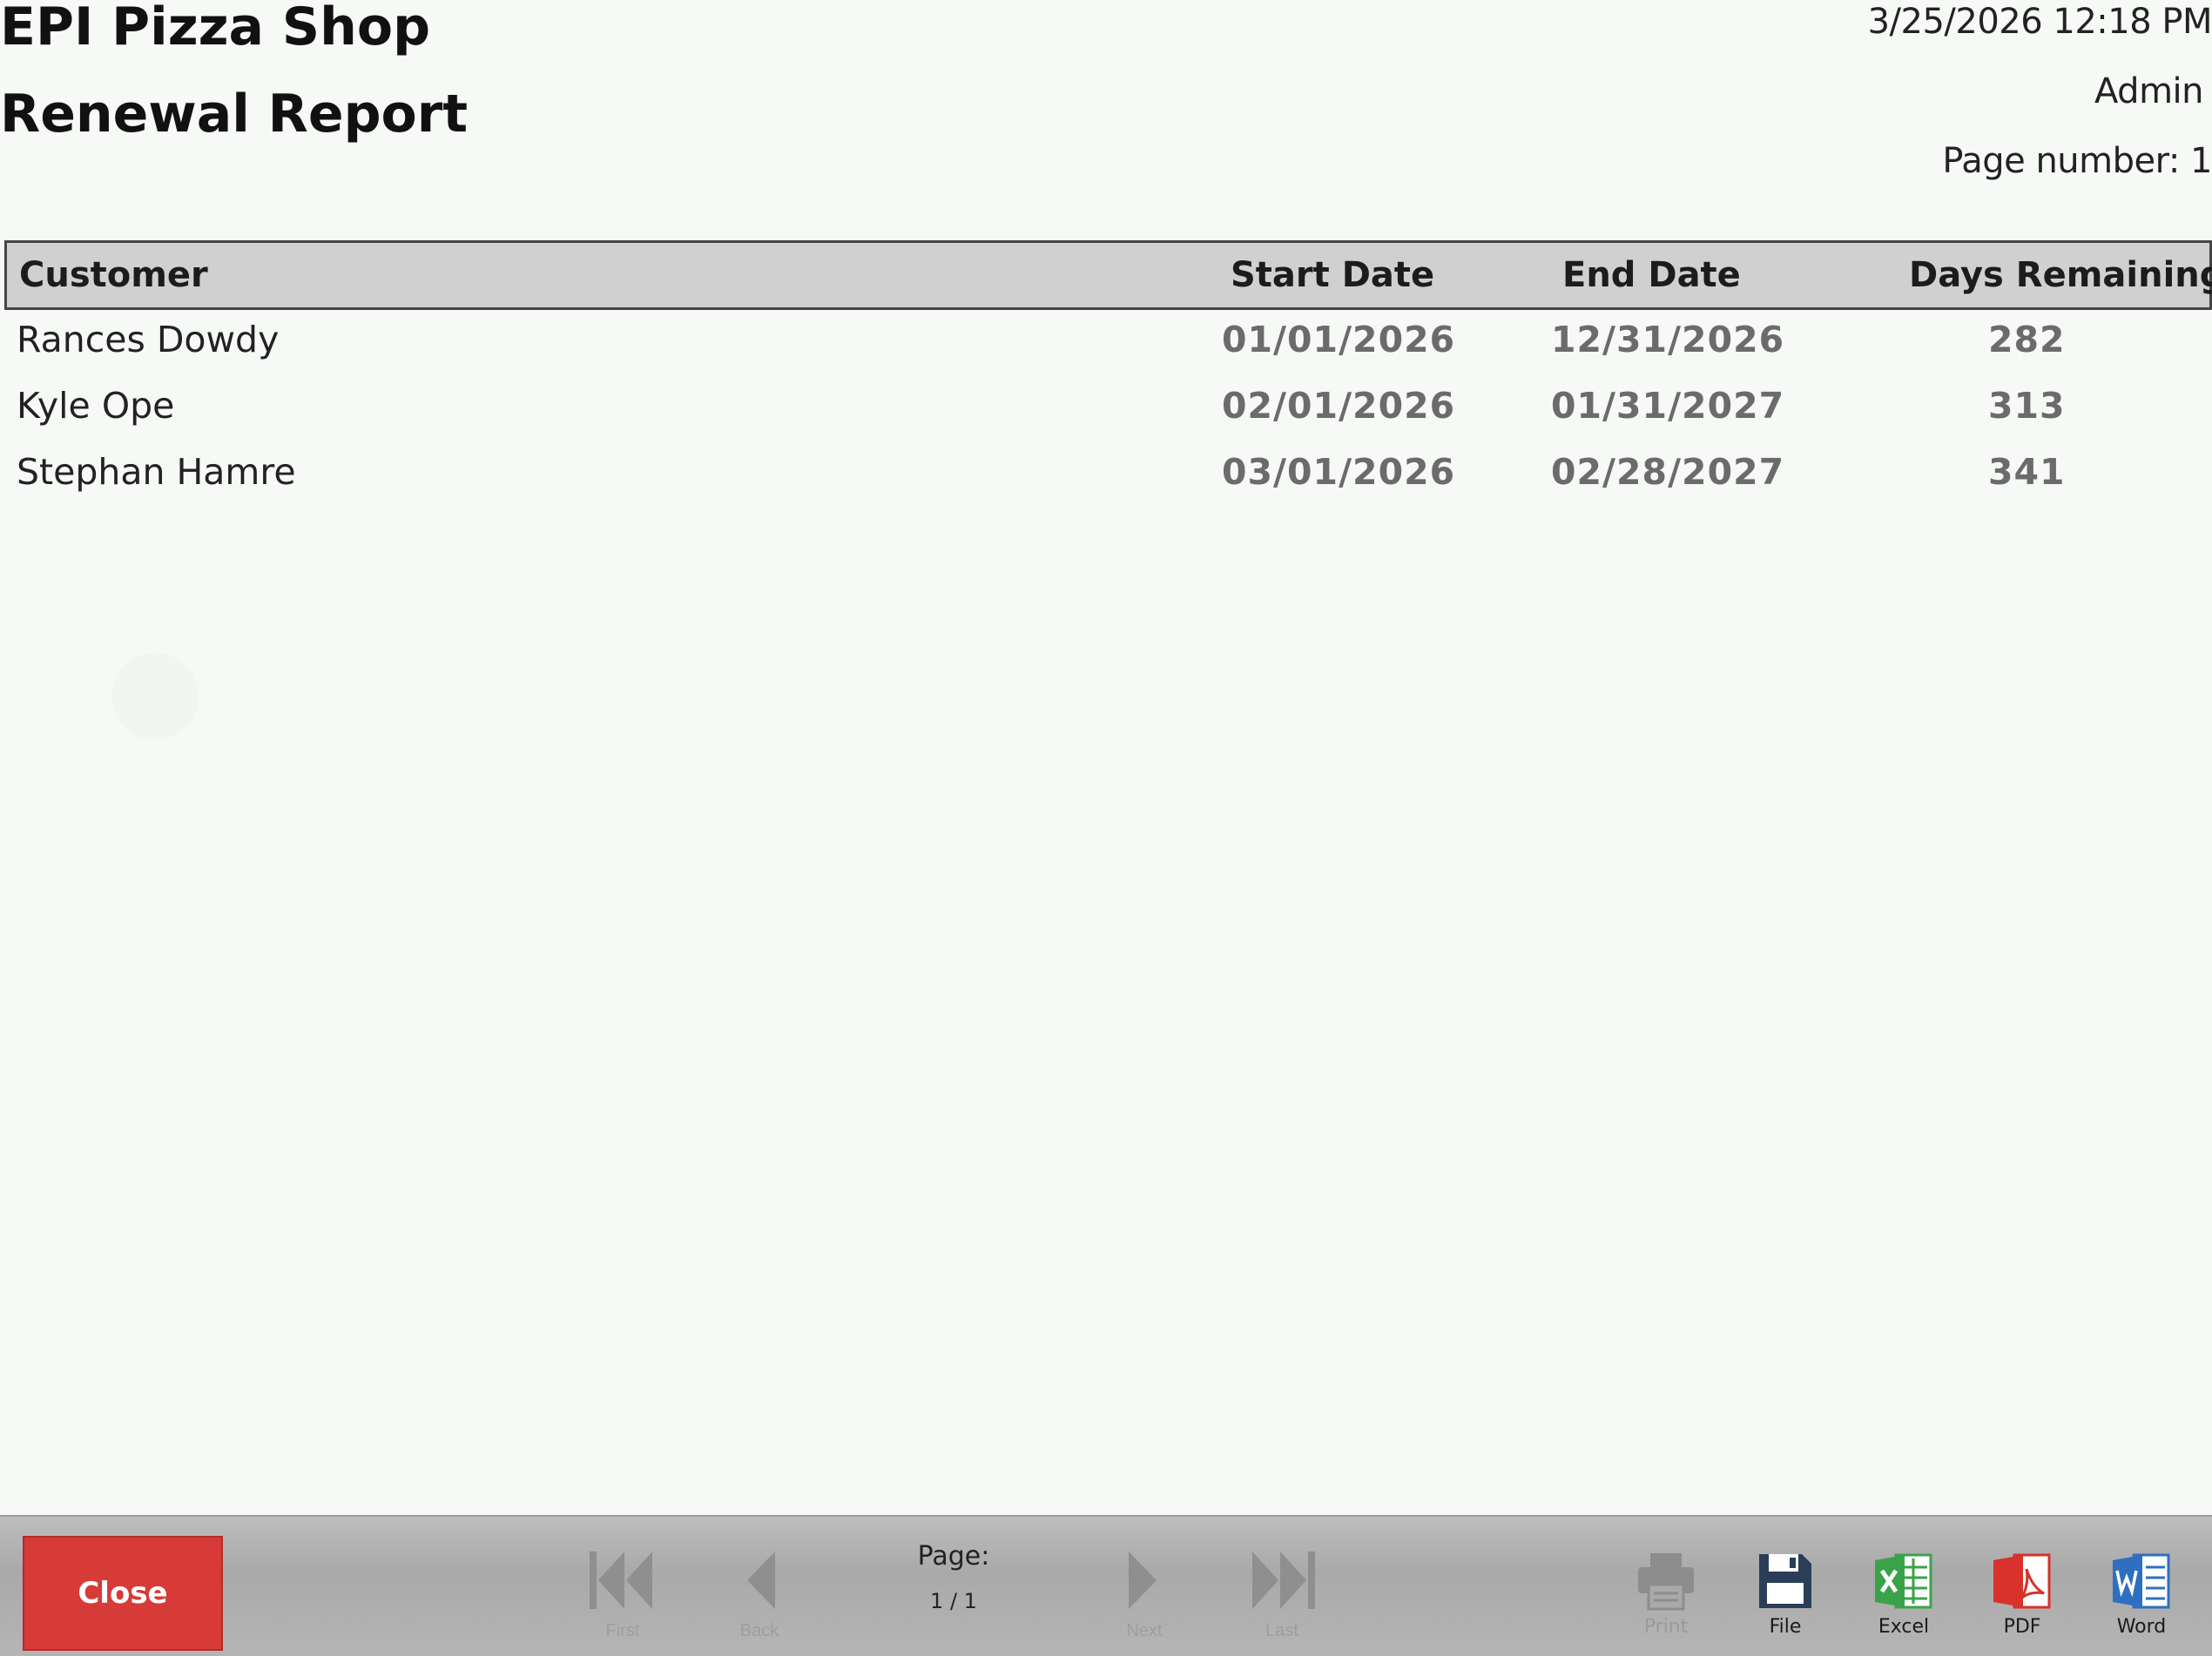 Image resolution: width=2212 pixels, height=1656 pixels. Describe the element at coordinates (1143, 1580) in the screenshot. I see `next-arrow-icon` at that location.